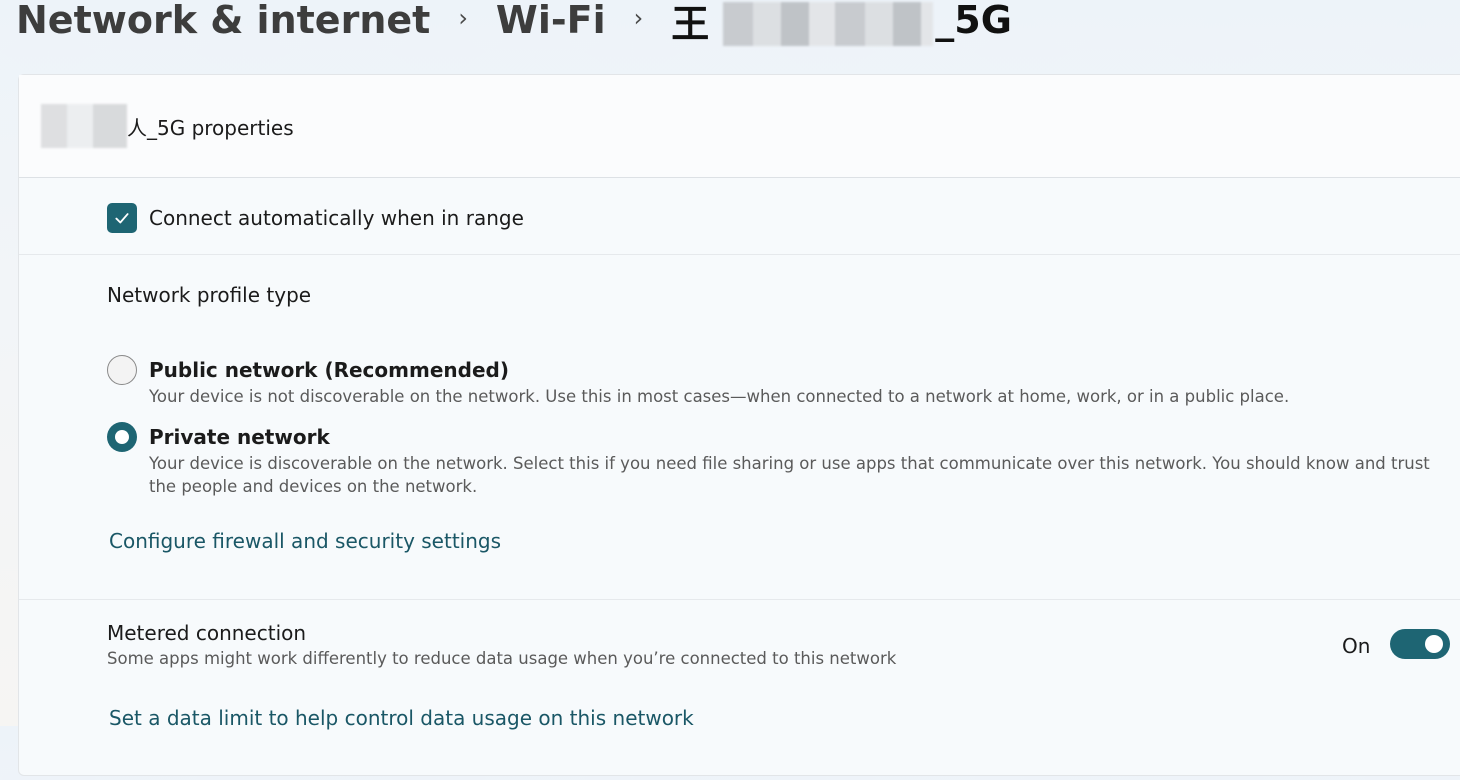  What do you see at coordinates (1356, 646) in the screenshot?
I see `metered-toggle-state: On` at bounding box center [1356, 646].